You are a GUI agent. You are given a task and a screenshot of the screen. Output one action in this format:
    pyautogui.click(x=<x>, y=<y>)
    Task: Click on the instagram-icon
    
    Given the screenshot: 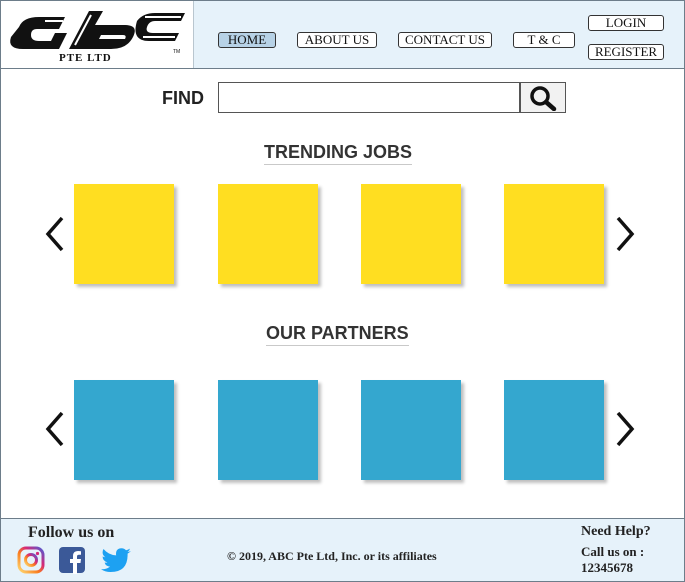 What is the action you would take?
    pyautogui.click(x=31, y=560)
    